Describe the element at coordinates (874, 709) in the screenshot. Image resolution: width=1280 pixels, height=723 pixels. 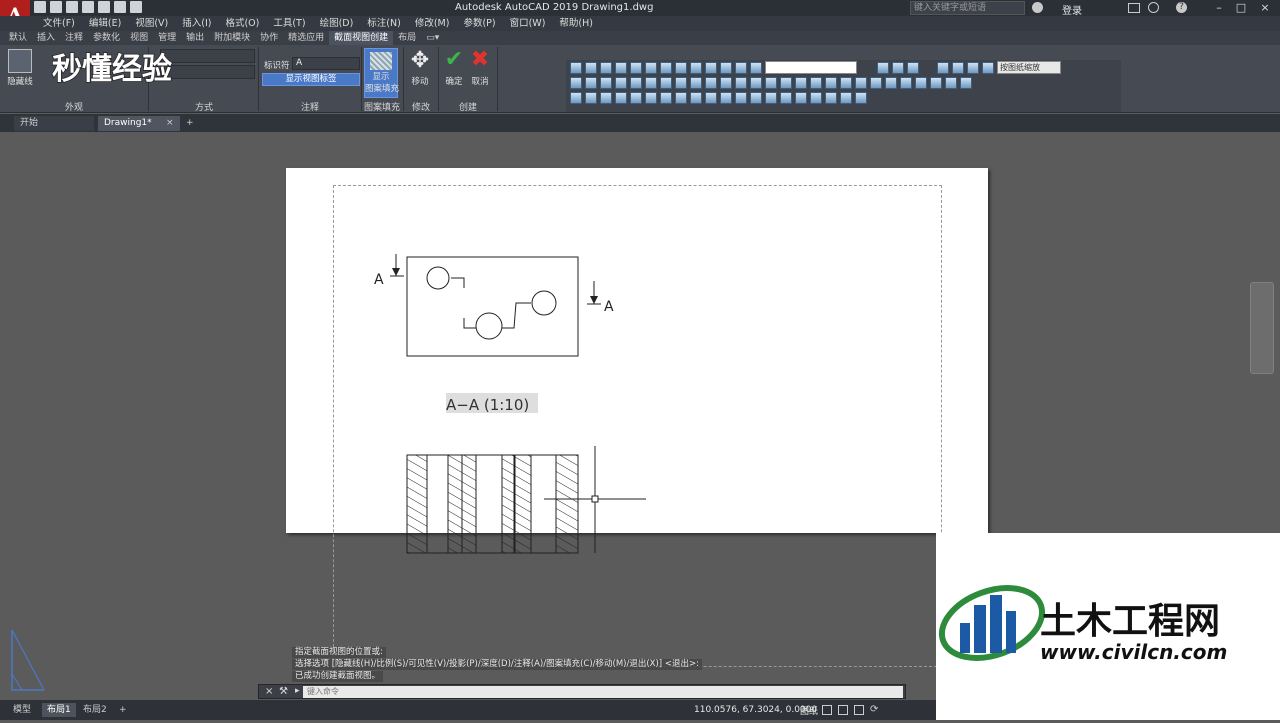
I see `polar-icon: ⟳` at that location.